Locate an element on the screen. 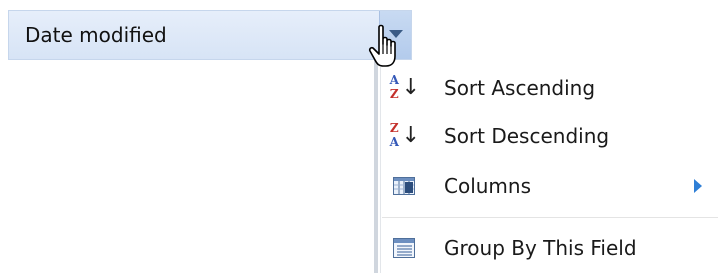 This screenshot has width=718, height=273. menu-item-sort-descending: Z A ↓ Sort Descending is located at coordinates (550, 136).